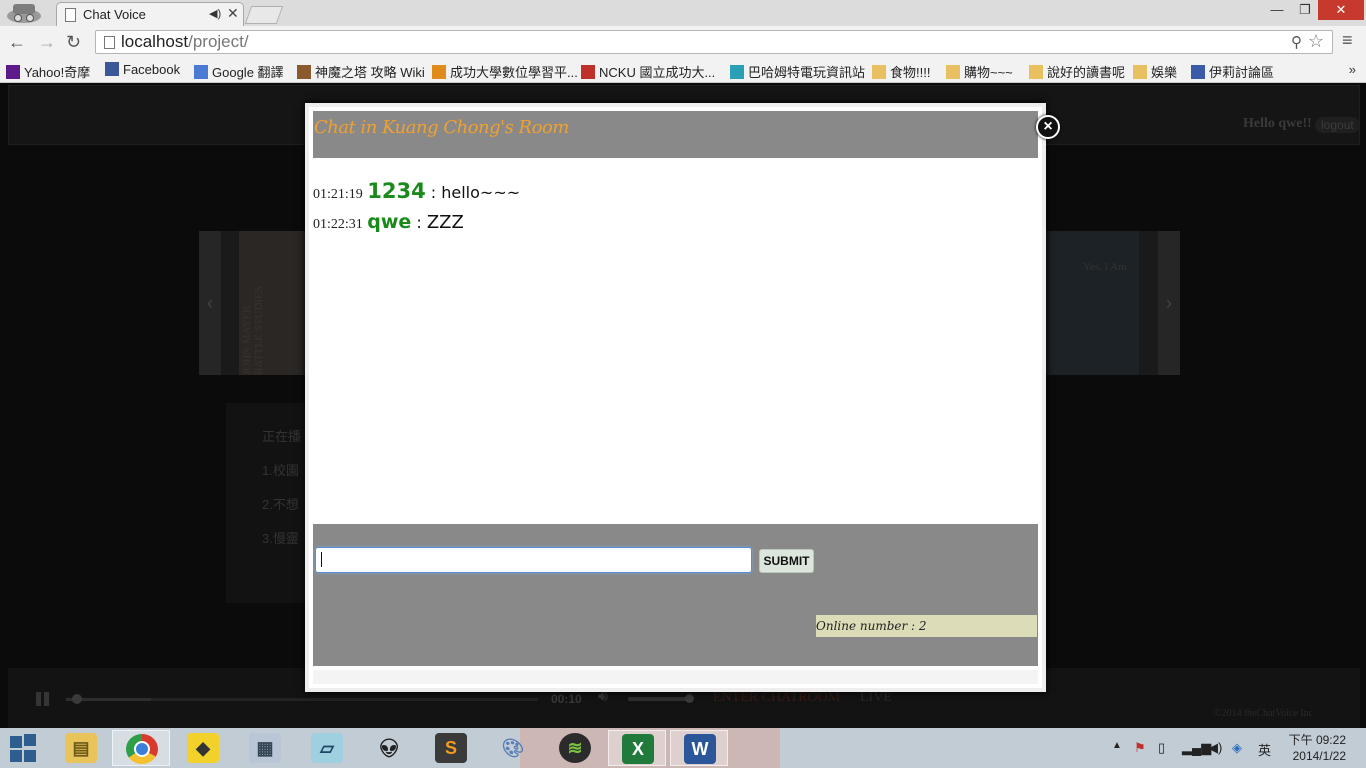  I want to click on live-link: LIVE, so click(876, 698).